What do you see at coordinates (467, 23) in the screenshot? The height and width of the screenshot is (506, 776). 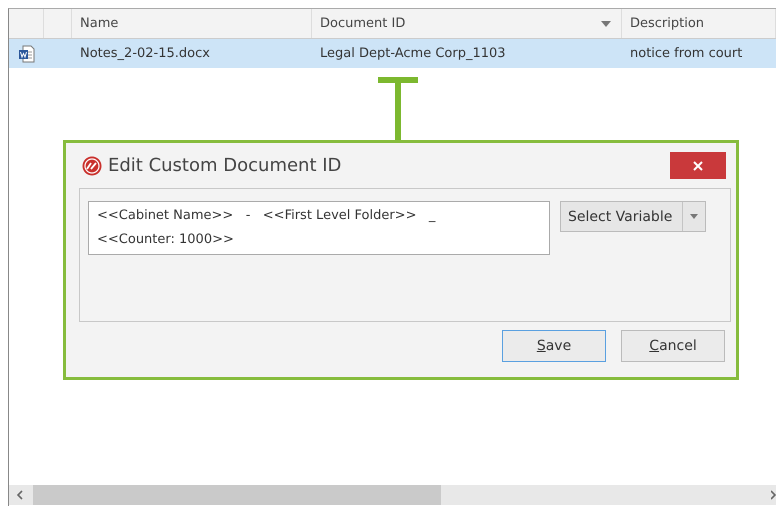 I see `column-header: Document ID` at bounding box center [467, 23].